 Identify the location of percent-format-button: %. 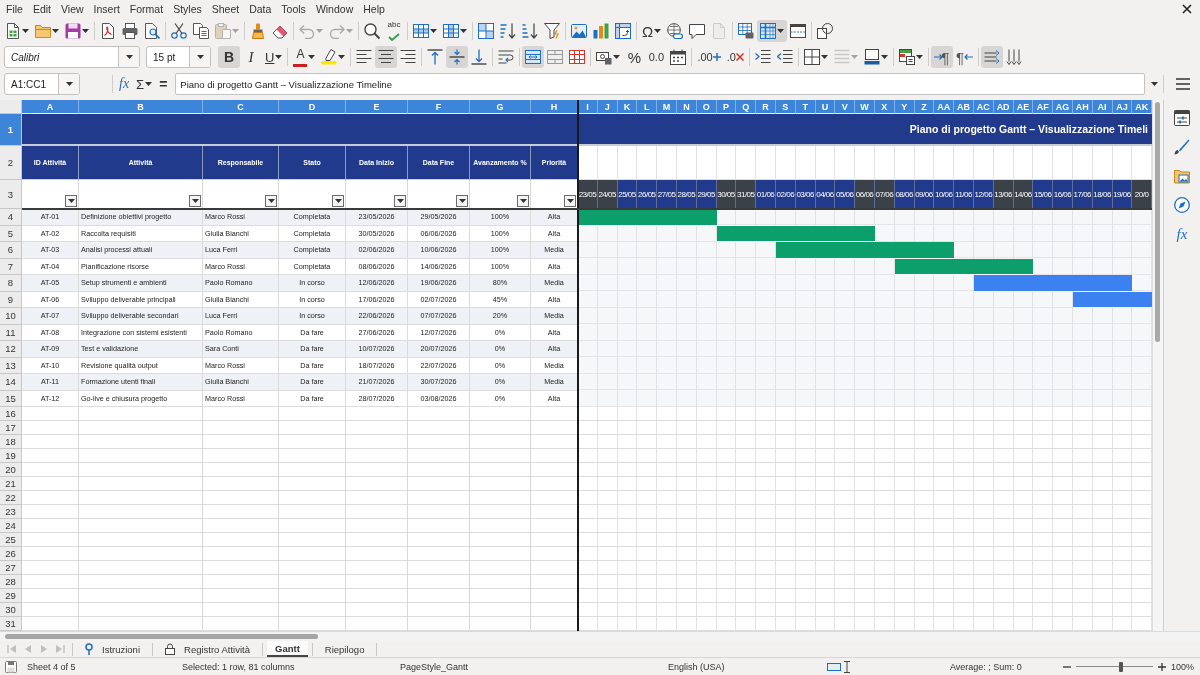
(634, 57).